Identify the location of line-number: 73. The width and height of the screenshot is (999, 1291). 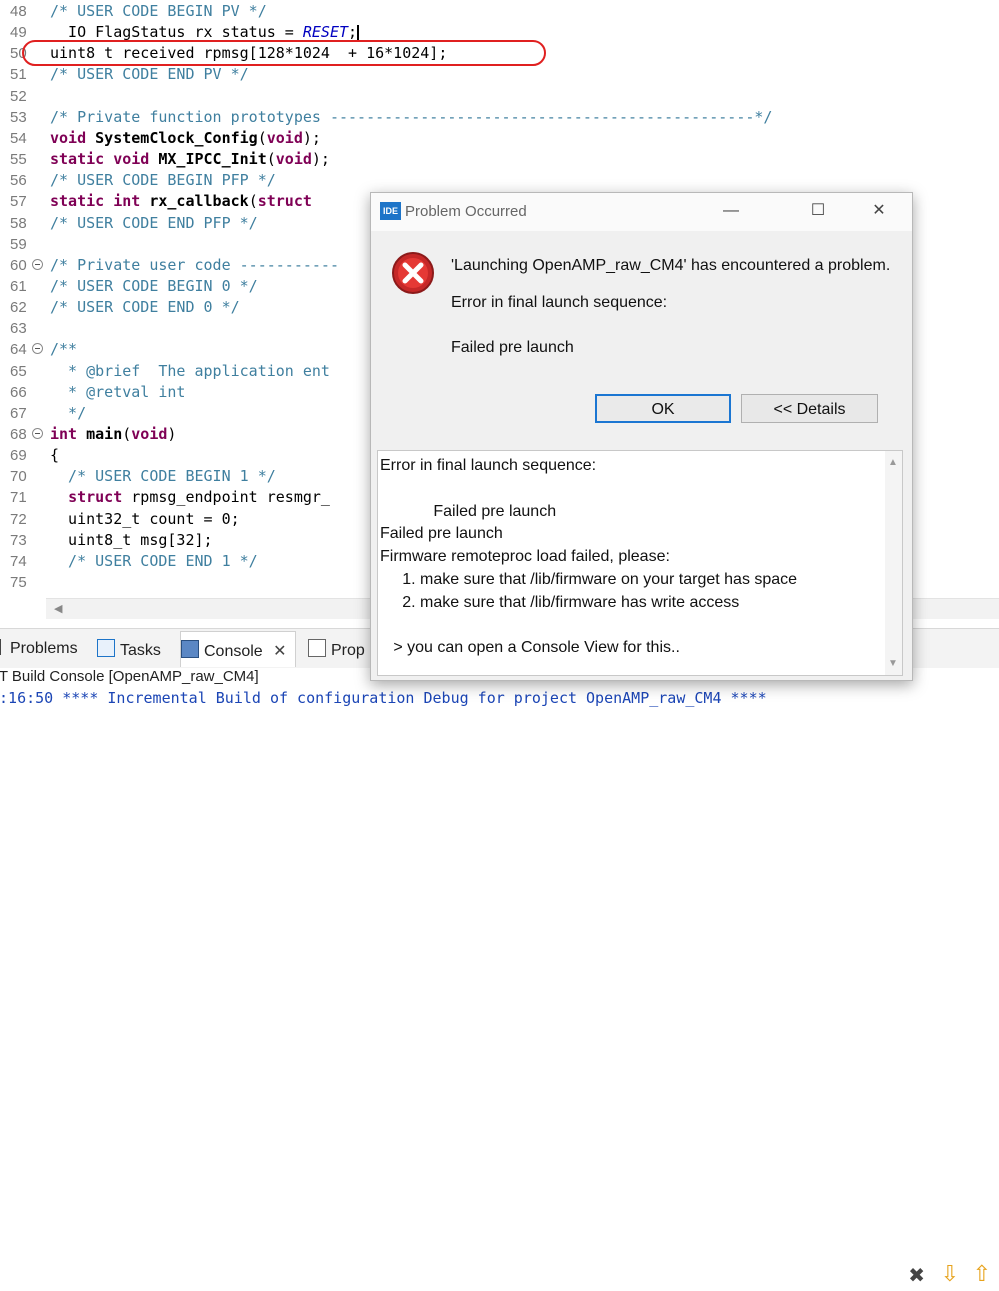
(18, 540).